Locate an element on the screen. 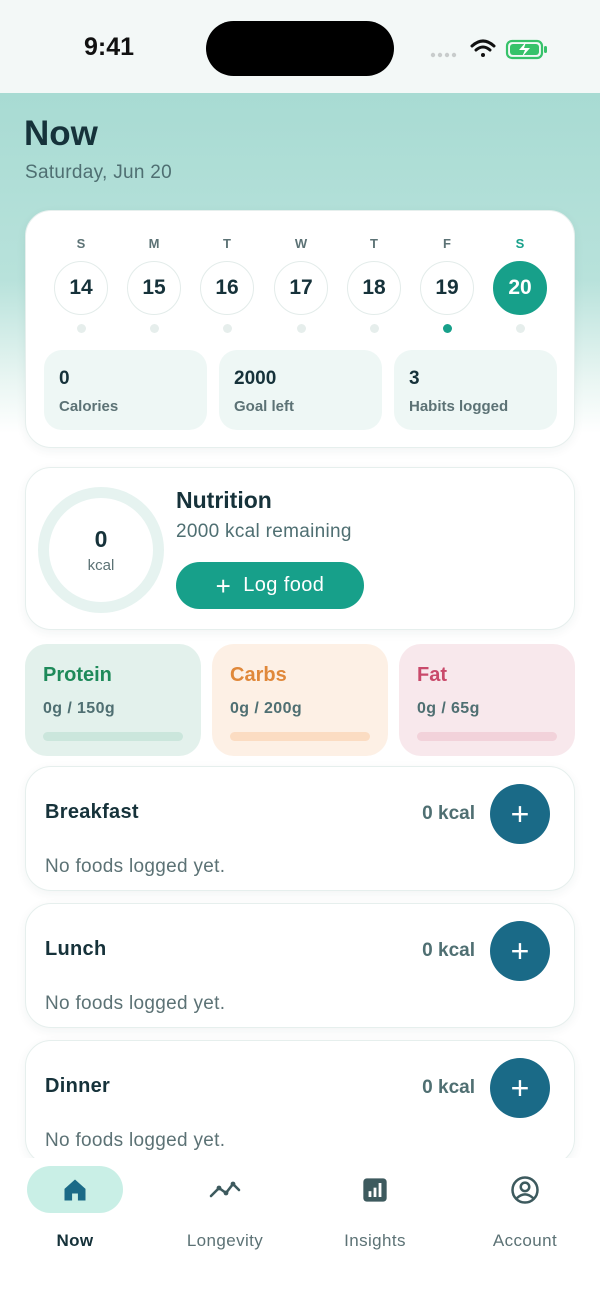 The height and width of the screenshot is (1299, 600). stat-label: Calories is located at coordinates (89, 406).